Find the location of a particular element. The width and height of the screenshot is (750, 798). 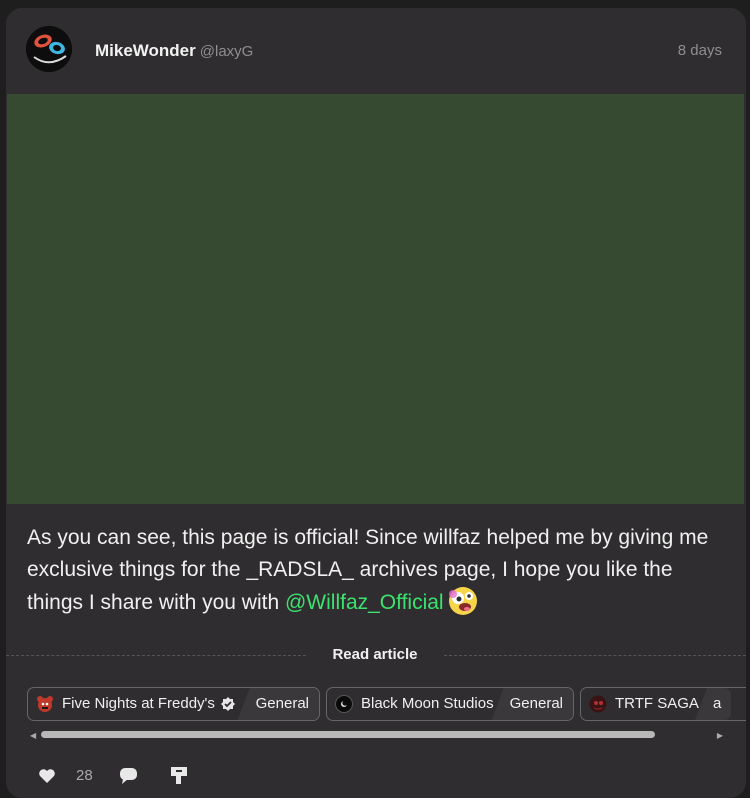

community-name: TRTF SAGA is located at coordinates (657, 703).